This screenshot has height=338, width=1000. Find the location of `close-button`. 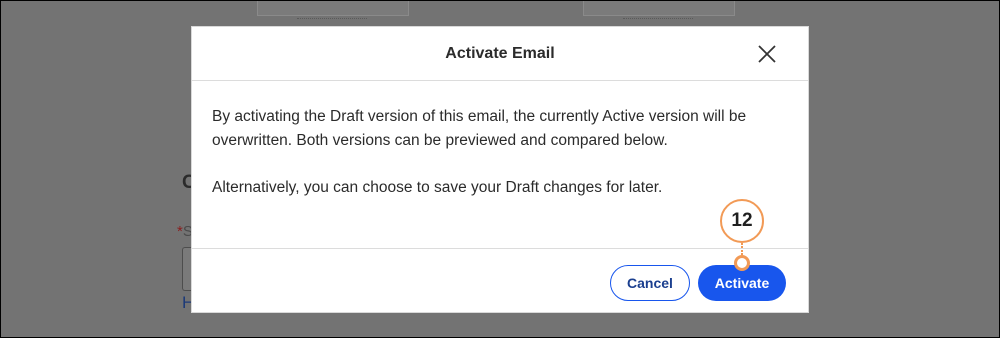

close-button is located at coordinates (767, 54).